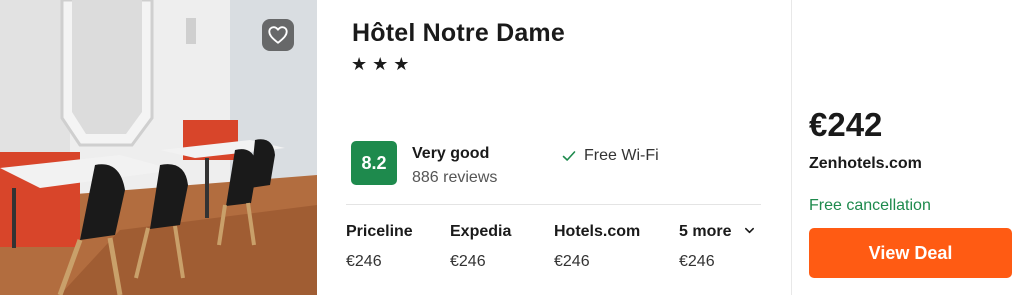 Image resolution: width=1024 pixels, height=295 pixels. What do you see at coordinates (865, 163) in the screenshot?
I see `deal-site: Zenhotels.com` at bounding box center [865, 163].